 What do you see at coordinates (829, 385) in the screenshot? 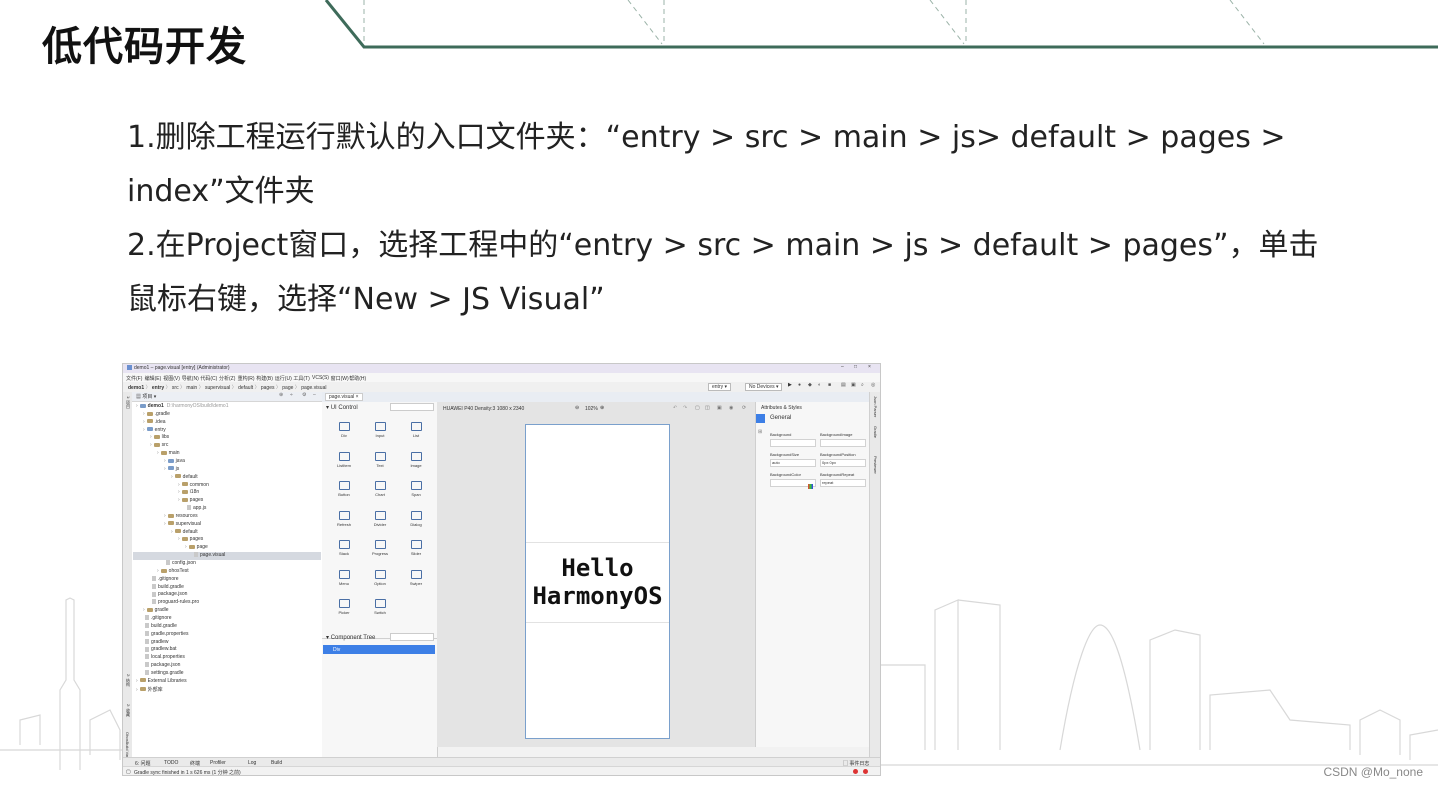
I see `stop-icon: ■` at bounding box center [829, 385].